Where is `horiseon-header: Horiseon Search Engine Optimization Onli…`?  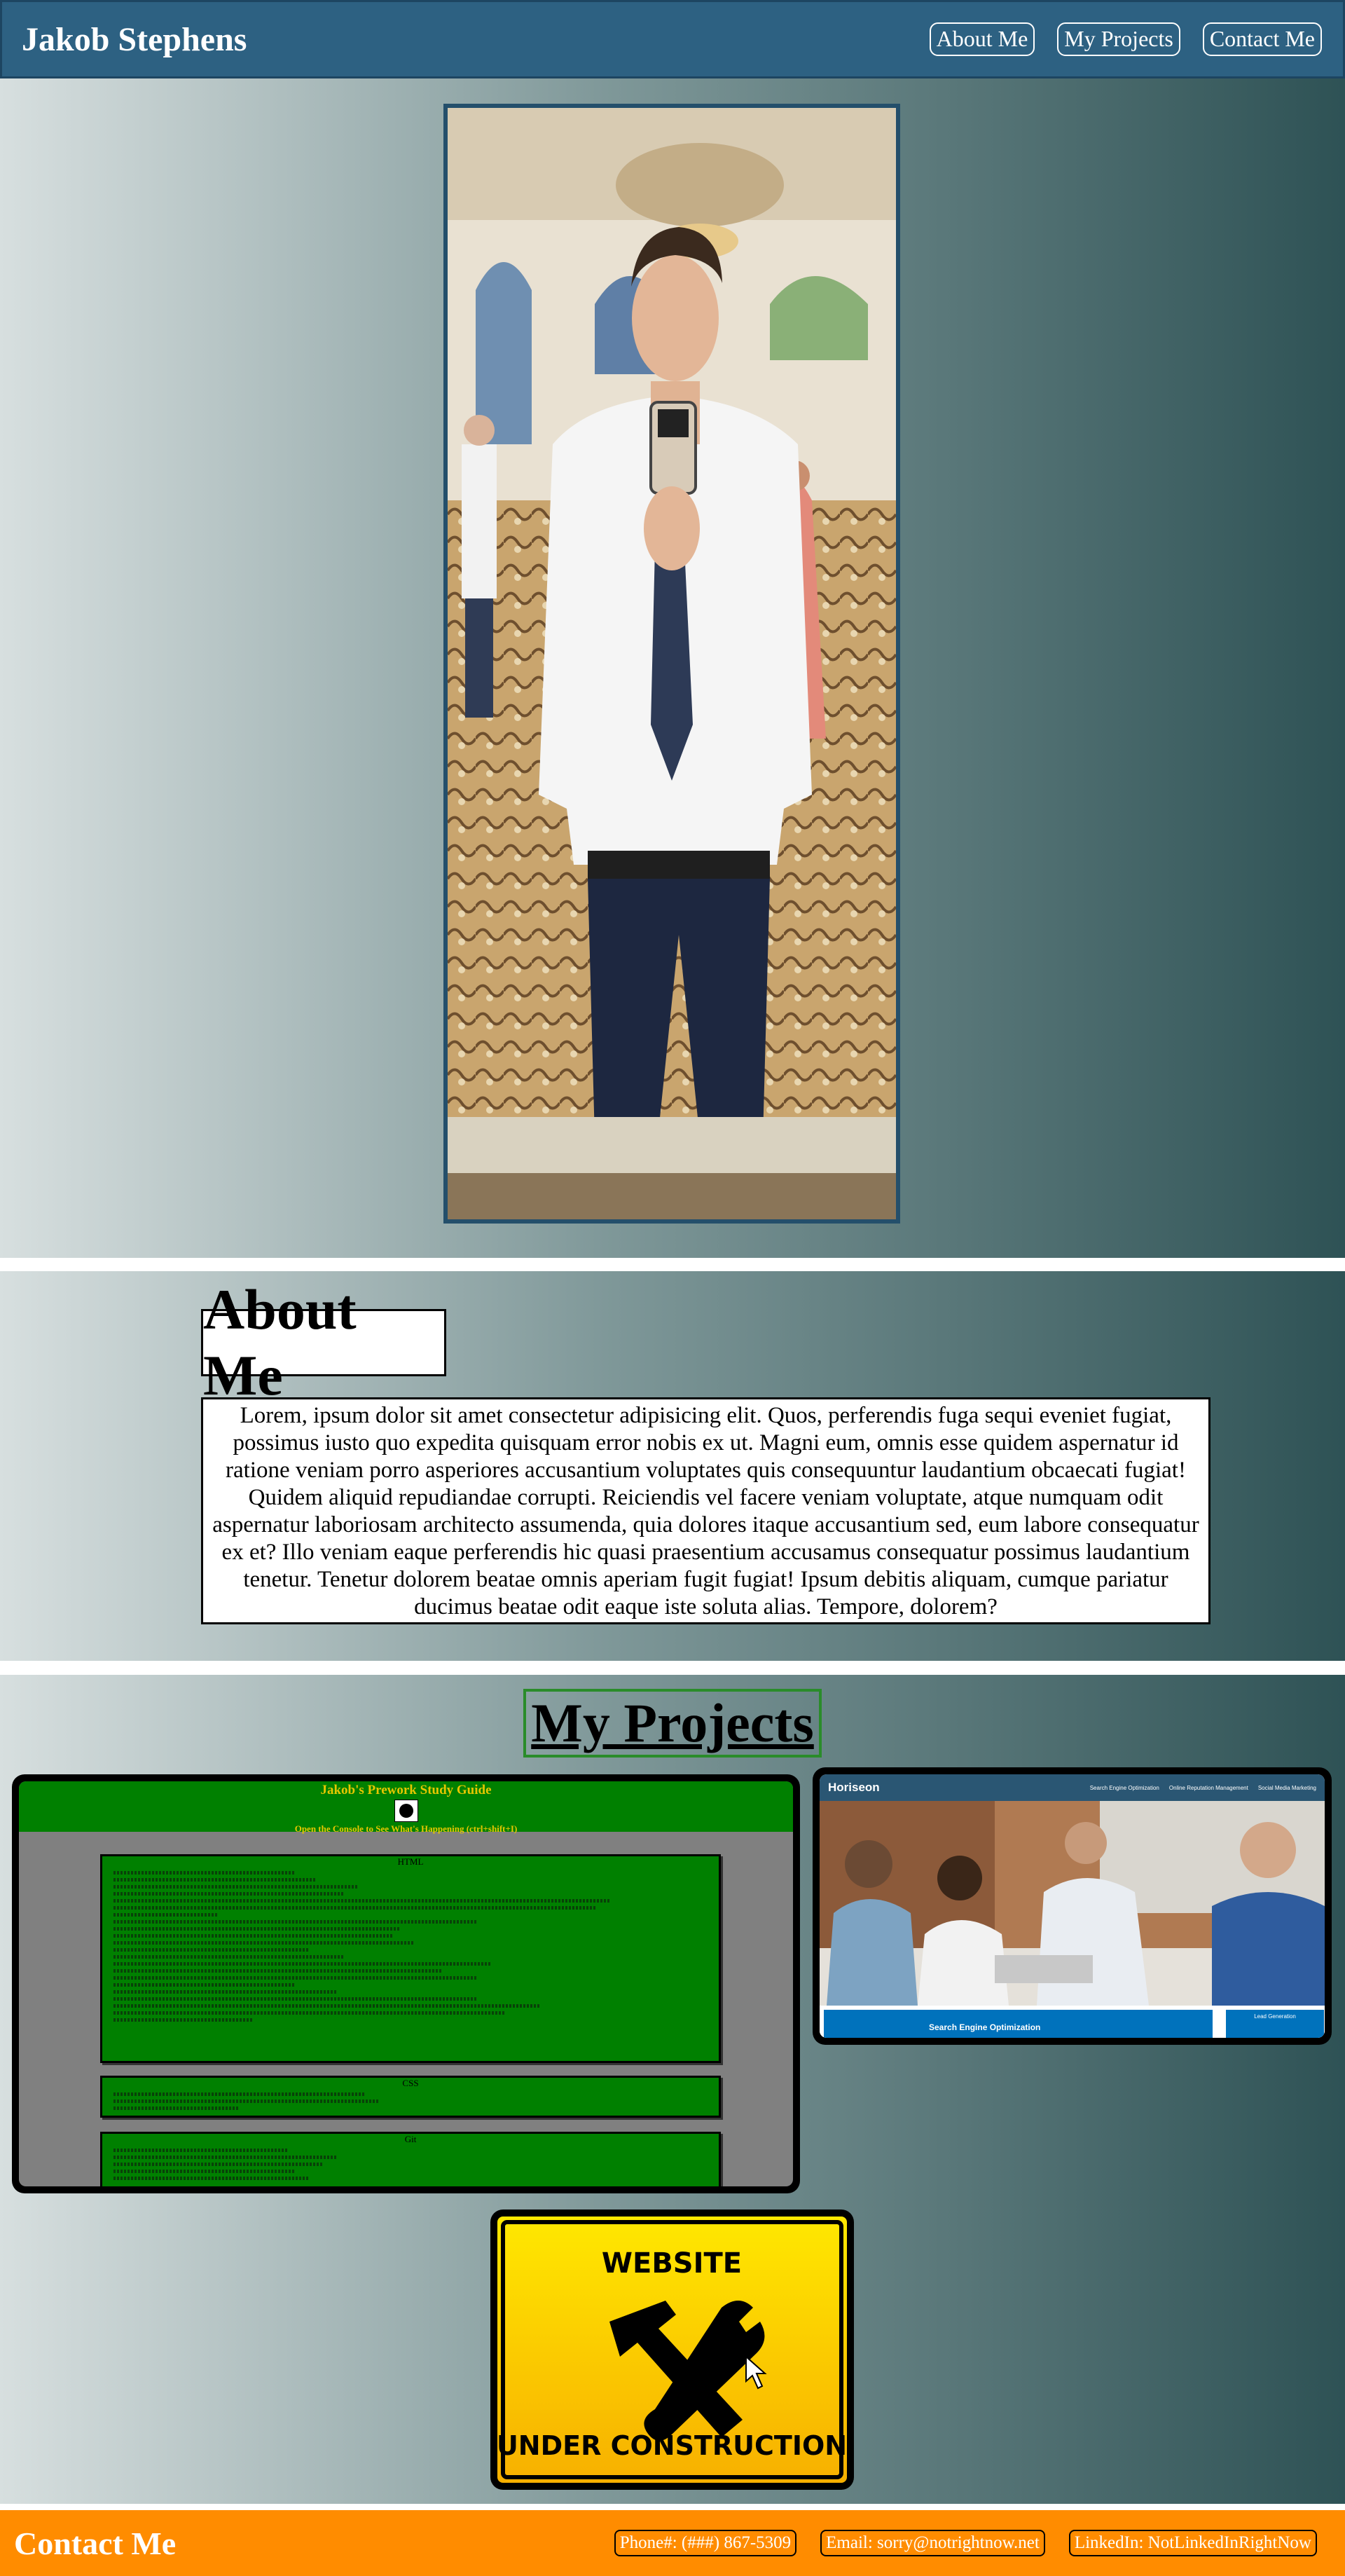 horiseon-header: Horiseon Search Engine Optimization Onli… is located at coordinates (1072, 1788).